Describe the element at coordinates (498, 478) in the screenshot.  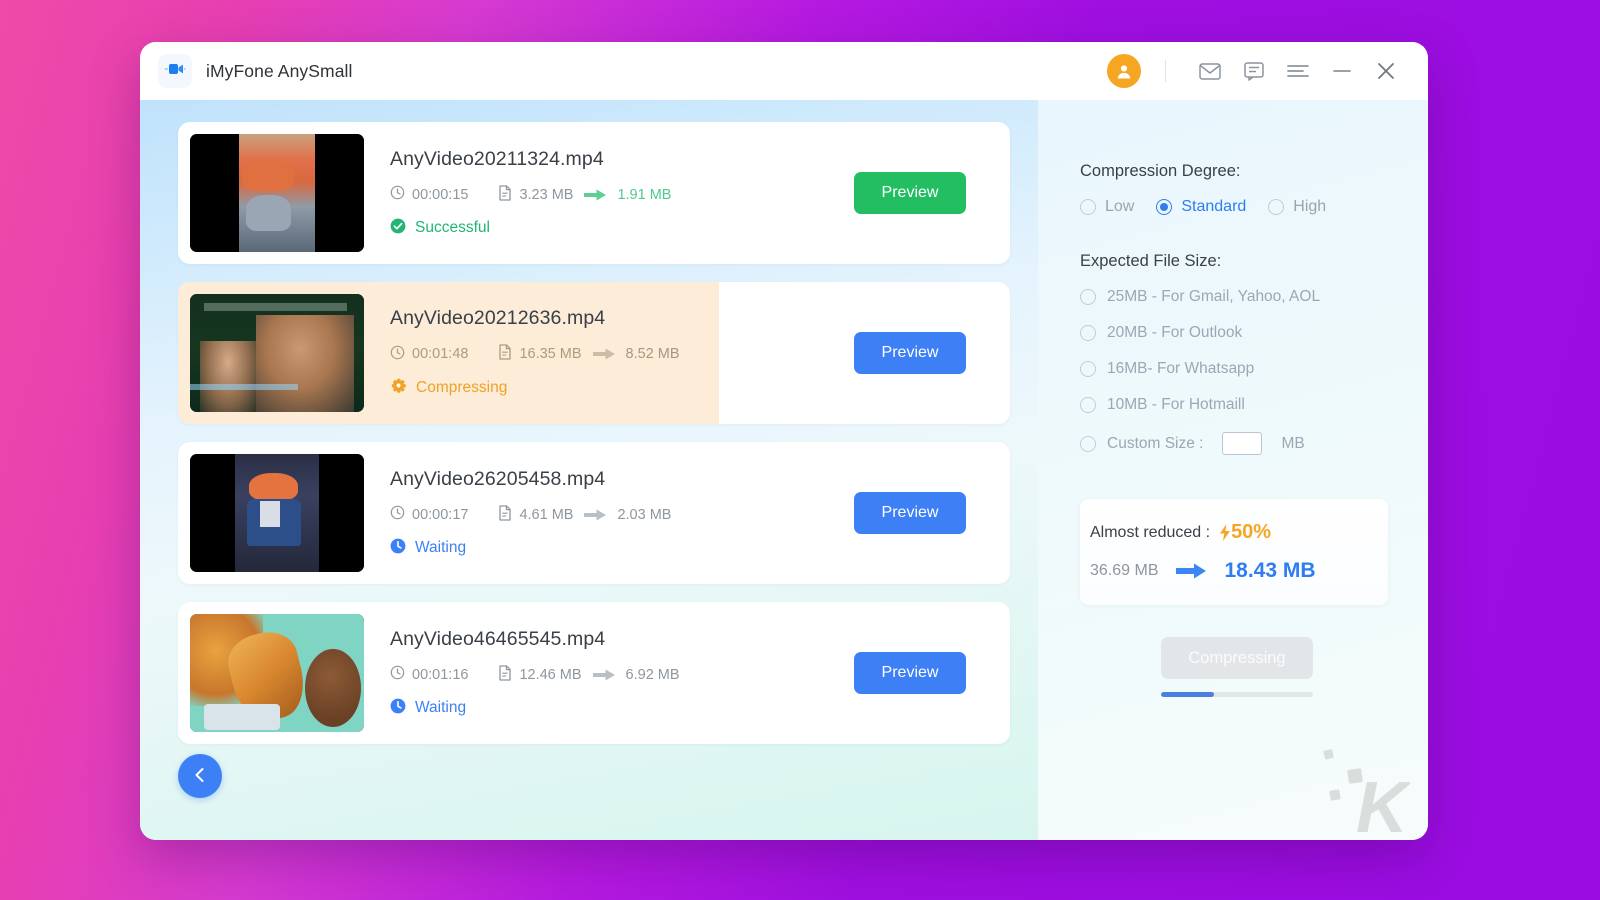
I see `file-name: AnyVideo26205458.mp4` at that location.